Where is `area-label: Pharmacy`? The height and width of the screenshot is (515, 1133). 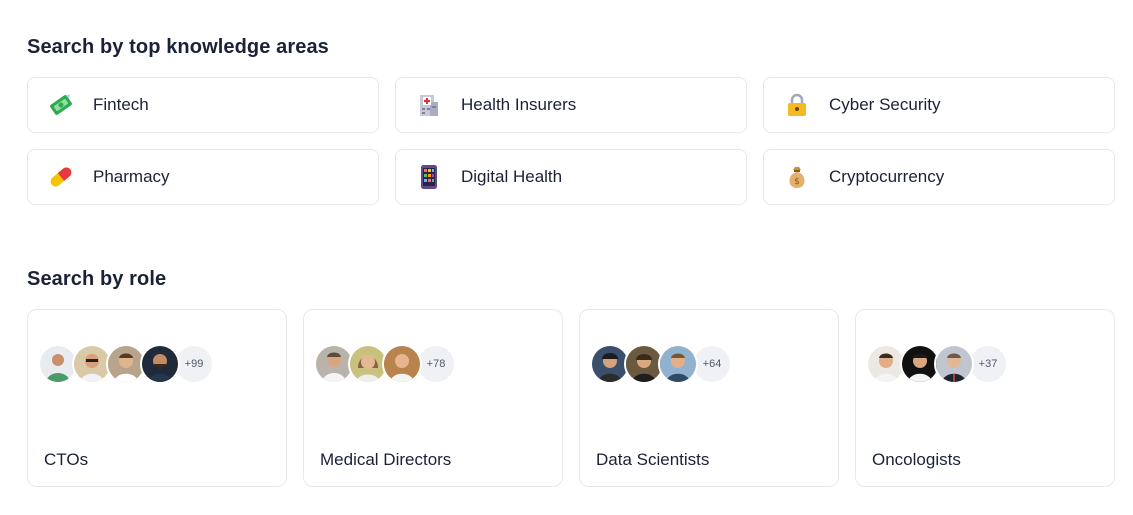 area-label: Pharmacy is located at coordinates (131, 176).